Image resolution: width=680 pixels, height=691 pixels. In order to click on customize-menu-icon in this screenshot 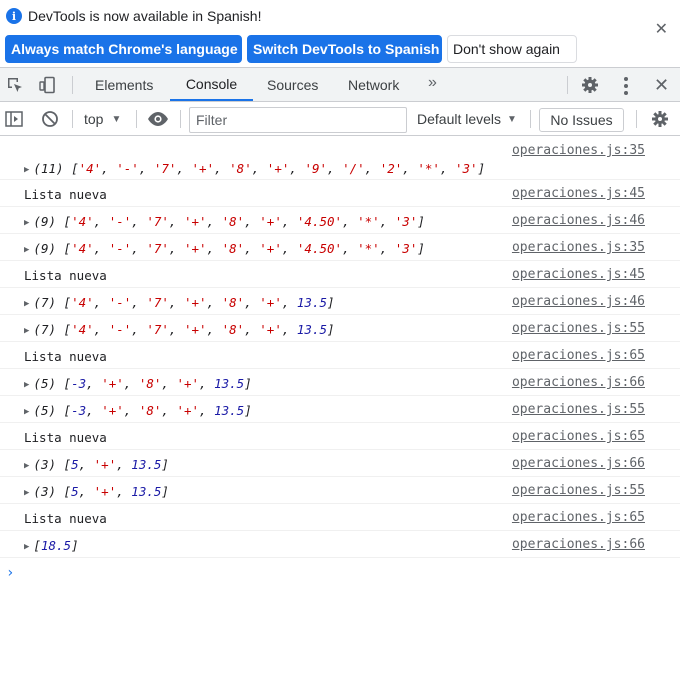, I will do `click(626, 87)`.